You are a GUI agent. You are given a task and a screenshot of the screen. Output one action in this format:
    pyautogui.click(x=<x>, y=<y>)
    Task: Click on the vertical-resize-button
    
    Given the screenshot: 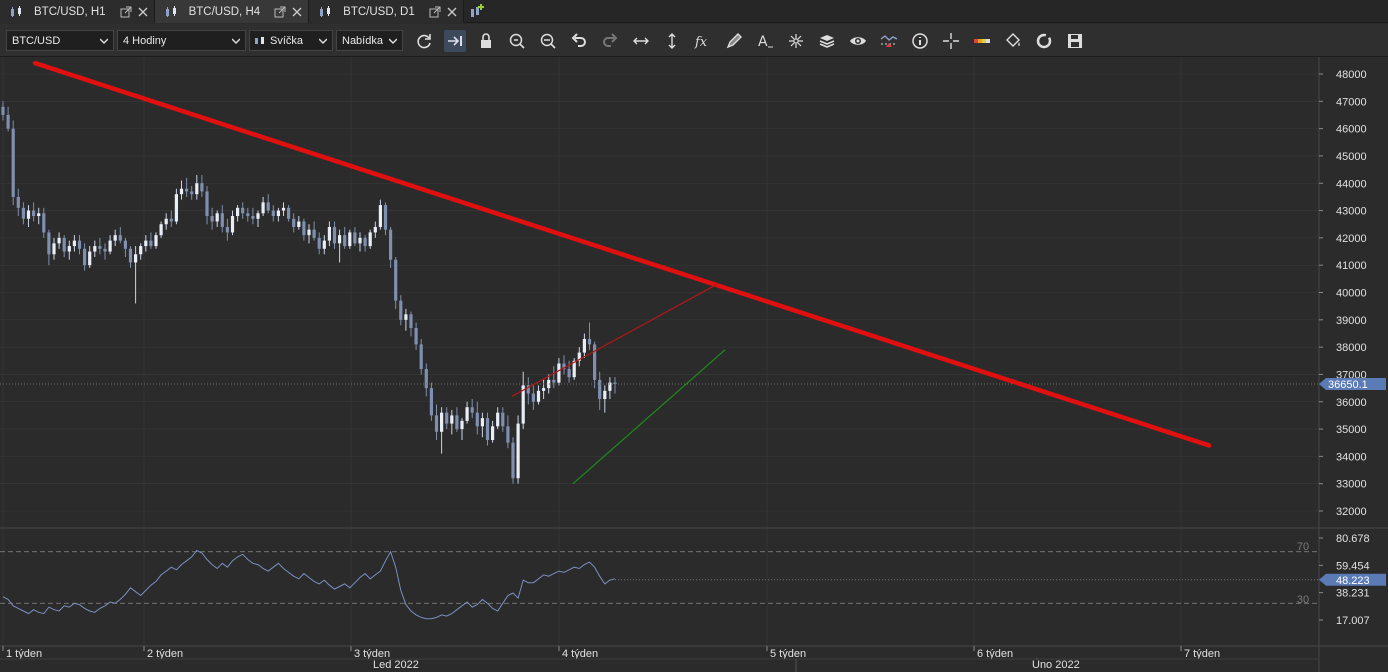 What is the action you would take?
    pyautogui.click(x=672, y=41)
    